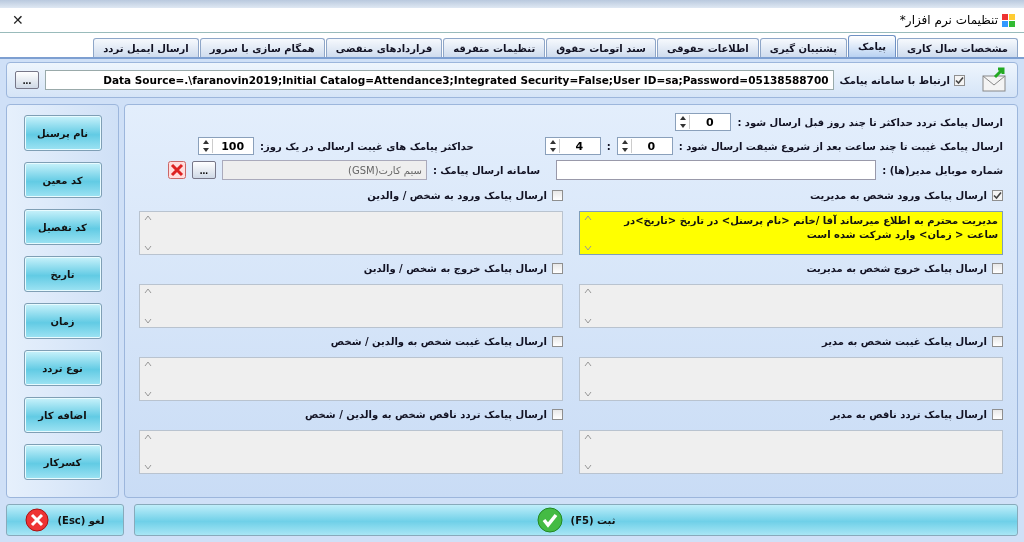 The width and height of the screenshot is (1024, 542). What do you see at coordinates (455, 268) in the screenshot?
I see `checkbox-label: ارسال پیامک خروج به شخص / والدین` at bounding box center [455, 268].